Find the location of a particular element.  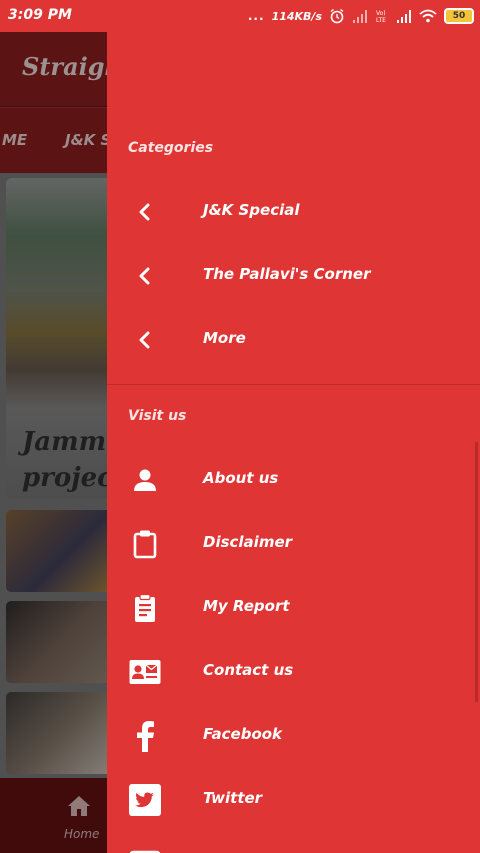

status-icons: ... 114KB/s Vo) LTE 50 is located at coordinates (361, 16).